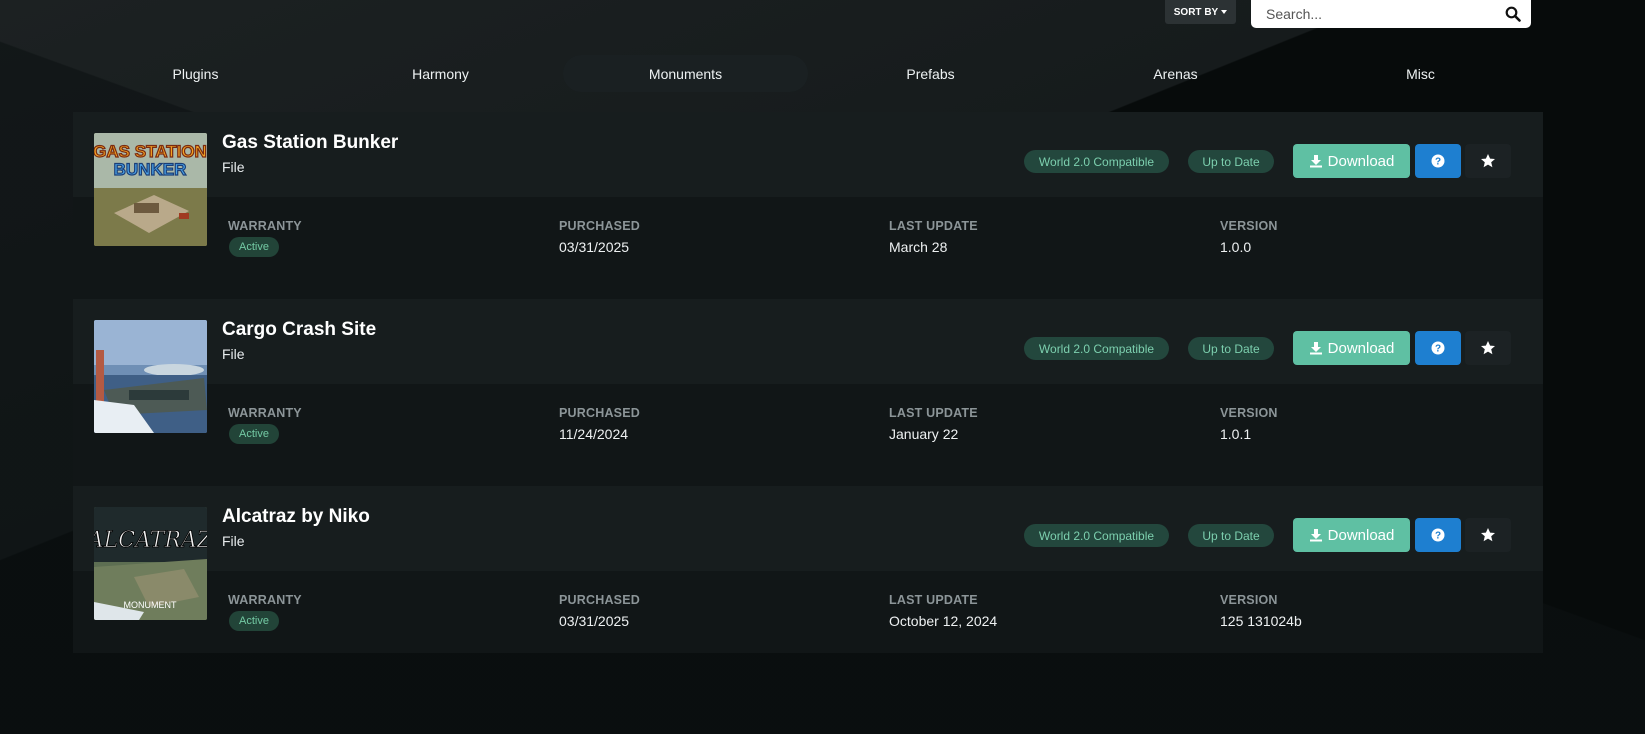 The height and width of the screenshot is (734, 1645). What do you see at coordinates (930, 73) in the screenshot?
I see `tab-prefabs: Prefabs` at bounding box center [930, 73].